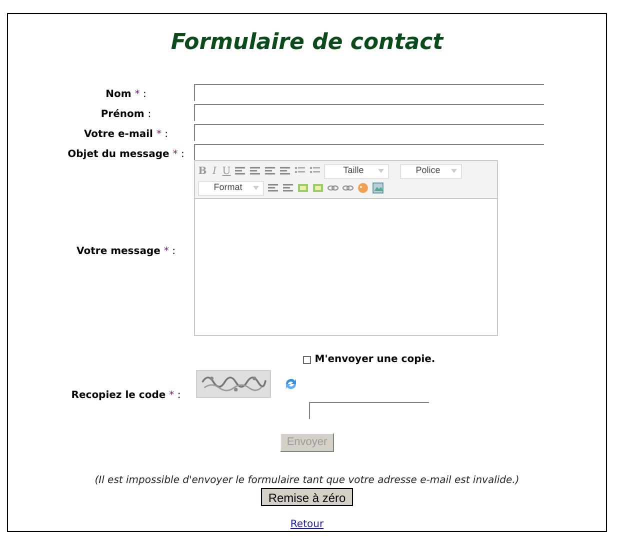 The height and width of the screenshot is (544, 622). Describe the element at coordinates (126, 395) in the screenshot. I see `field-label: Recopiez le code * :` at that location.